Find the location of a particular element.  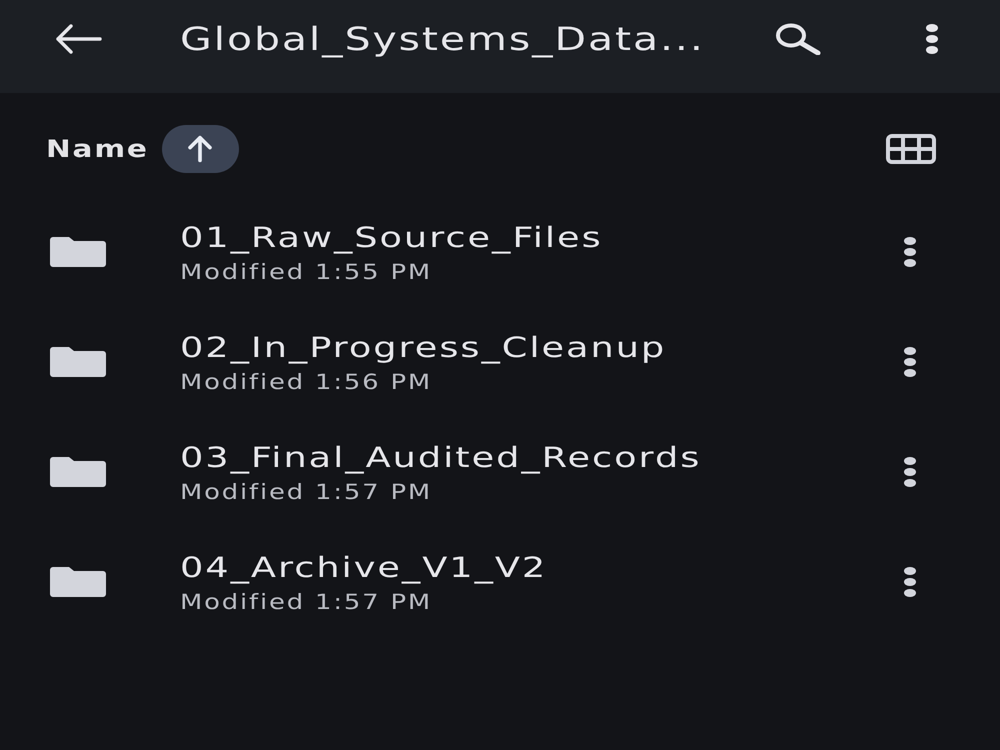

grid-view-button is located at coordinates (911, 149).